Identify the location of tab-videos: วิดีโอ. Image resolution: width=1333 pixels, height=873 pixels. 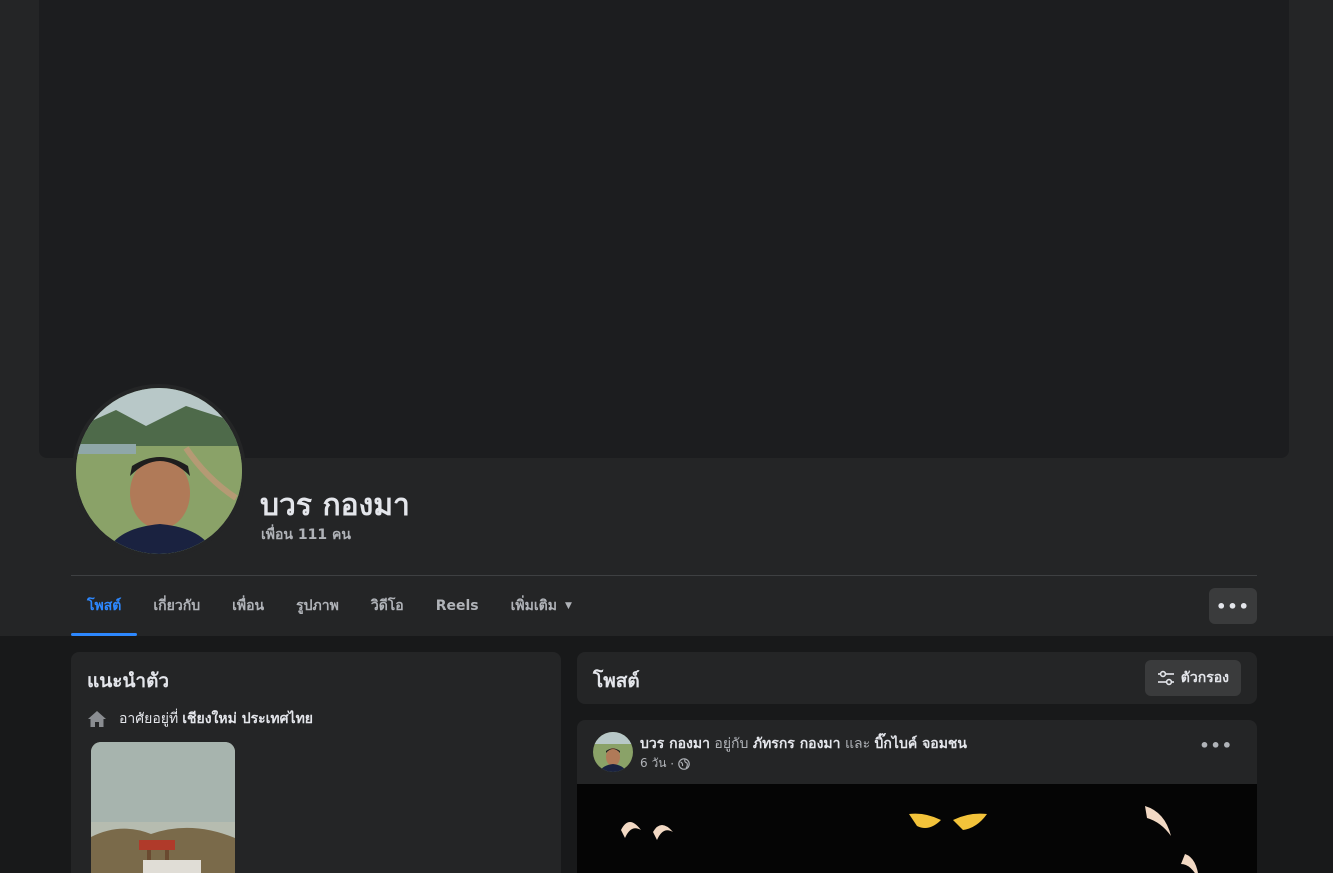
(387, 606).